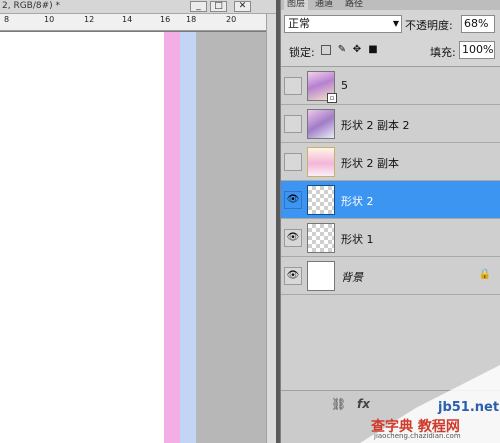 Image resolution: width=500 pixels, height=443 pixels. I want to click on fill-label: 填充:, so click(443, 52).